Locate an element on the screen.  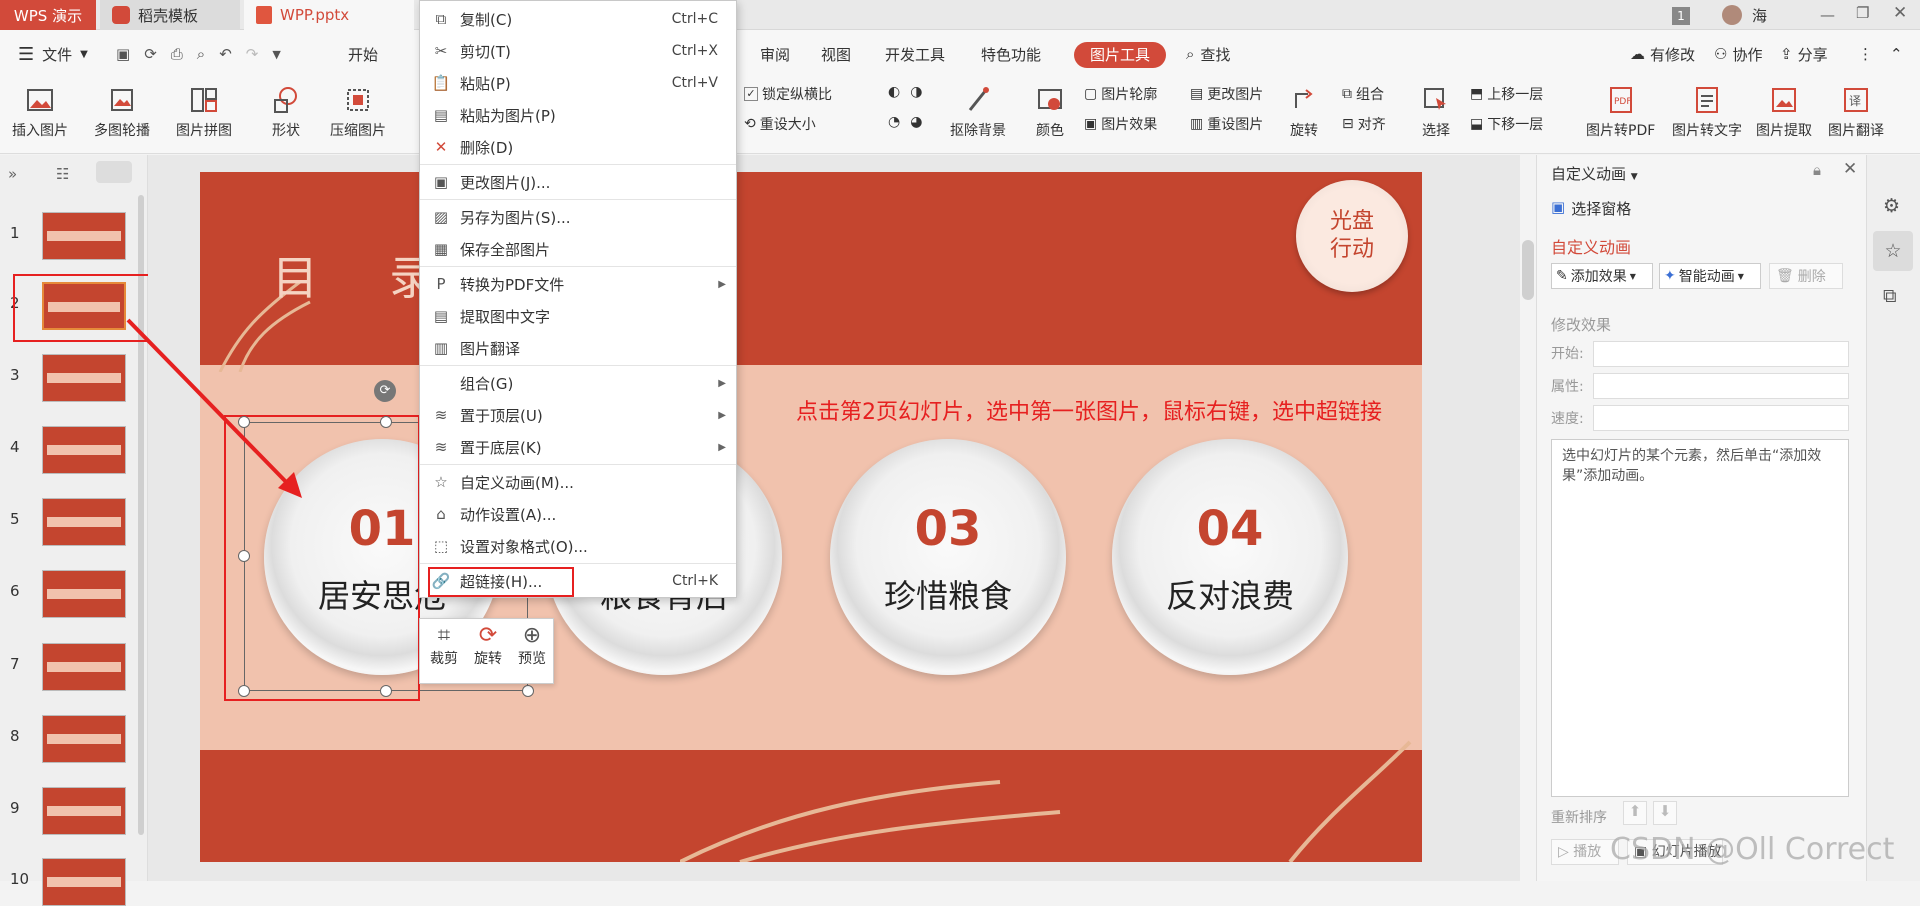
menu-item-group: 组合(G) ▶ is located at coordinates (578, 383).